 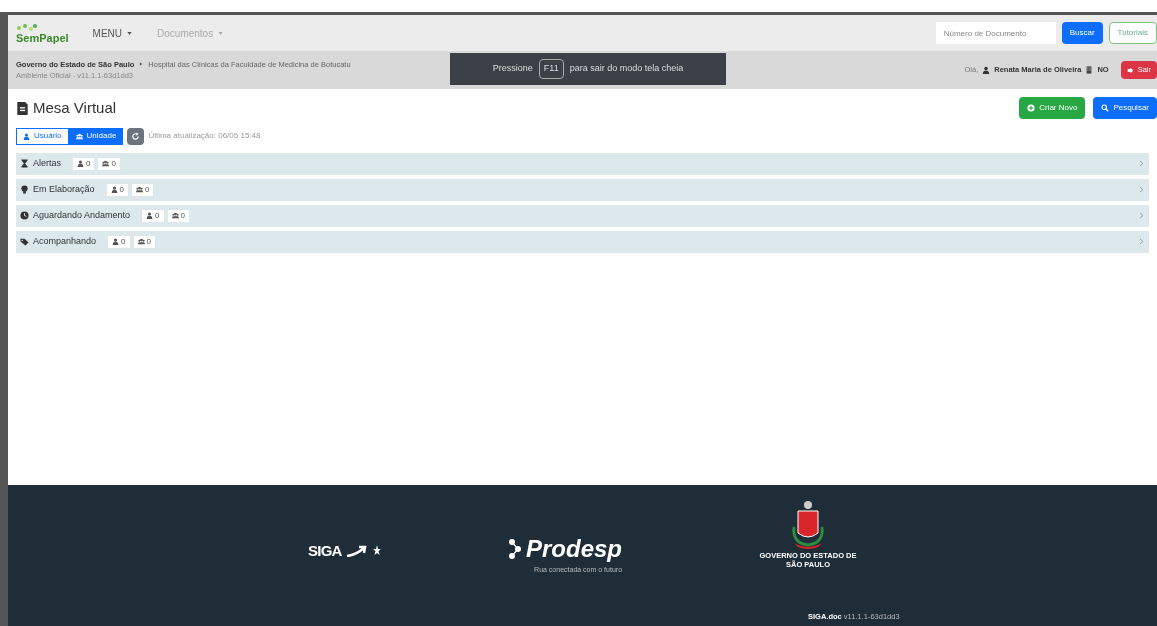 I want to click on exit-icon, so click(x=1130, y=70).